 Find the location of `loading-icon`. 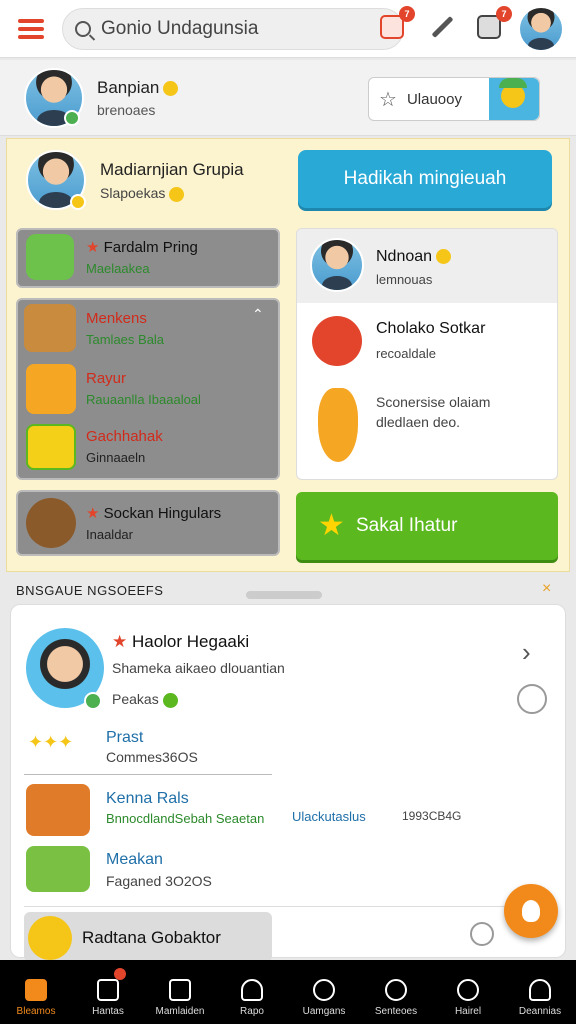

loading-icon is located at coordinates (532, 699).